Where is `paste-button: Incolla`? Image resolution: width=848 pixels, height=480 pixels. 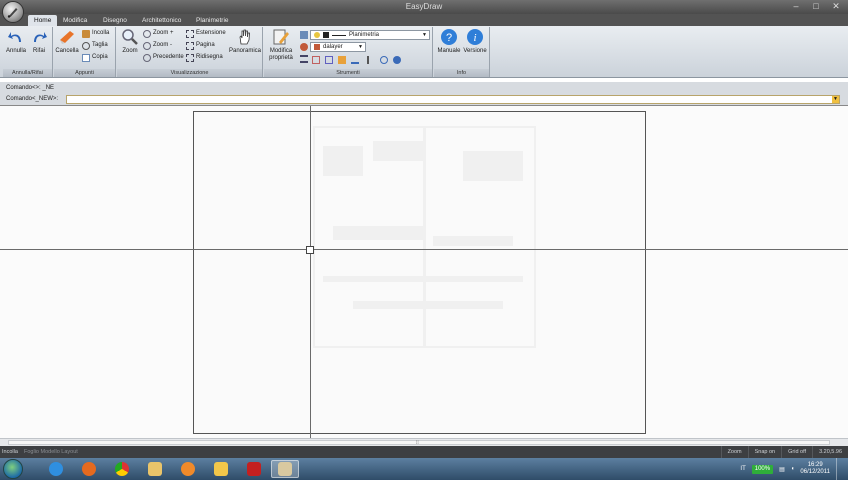
paste-button: Incolla is located at coordinates (95, 33).